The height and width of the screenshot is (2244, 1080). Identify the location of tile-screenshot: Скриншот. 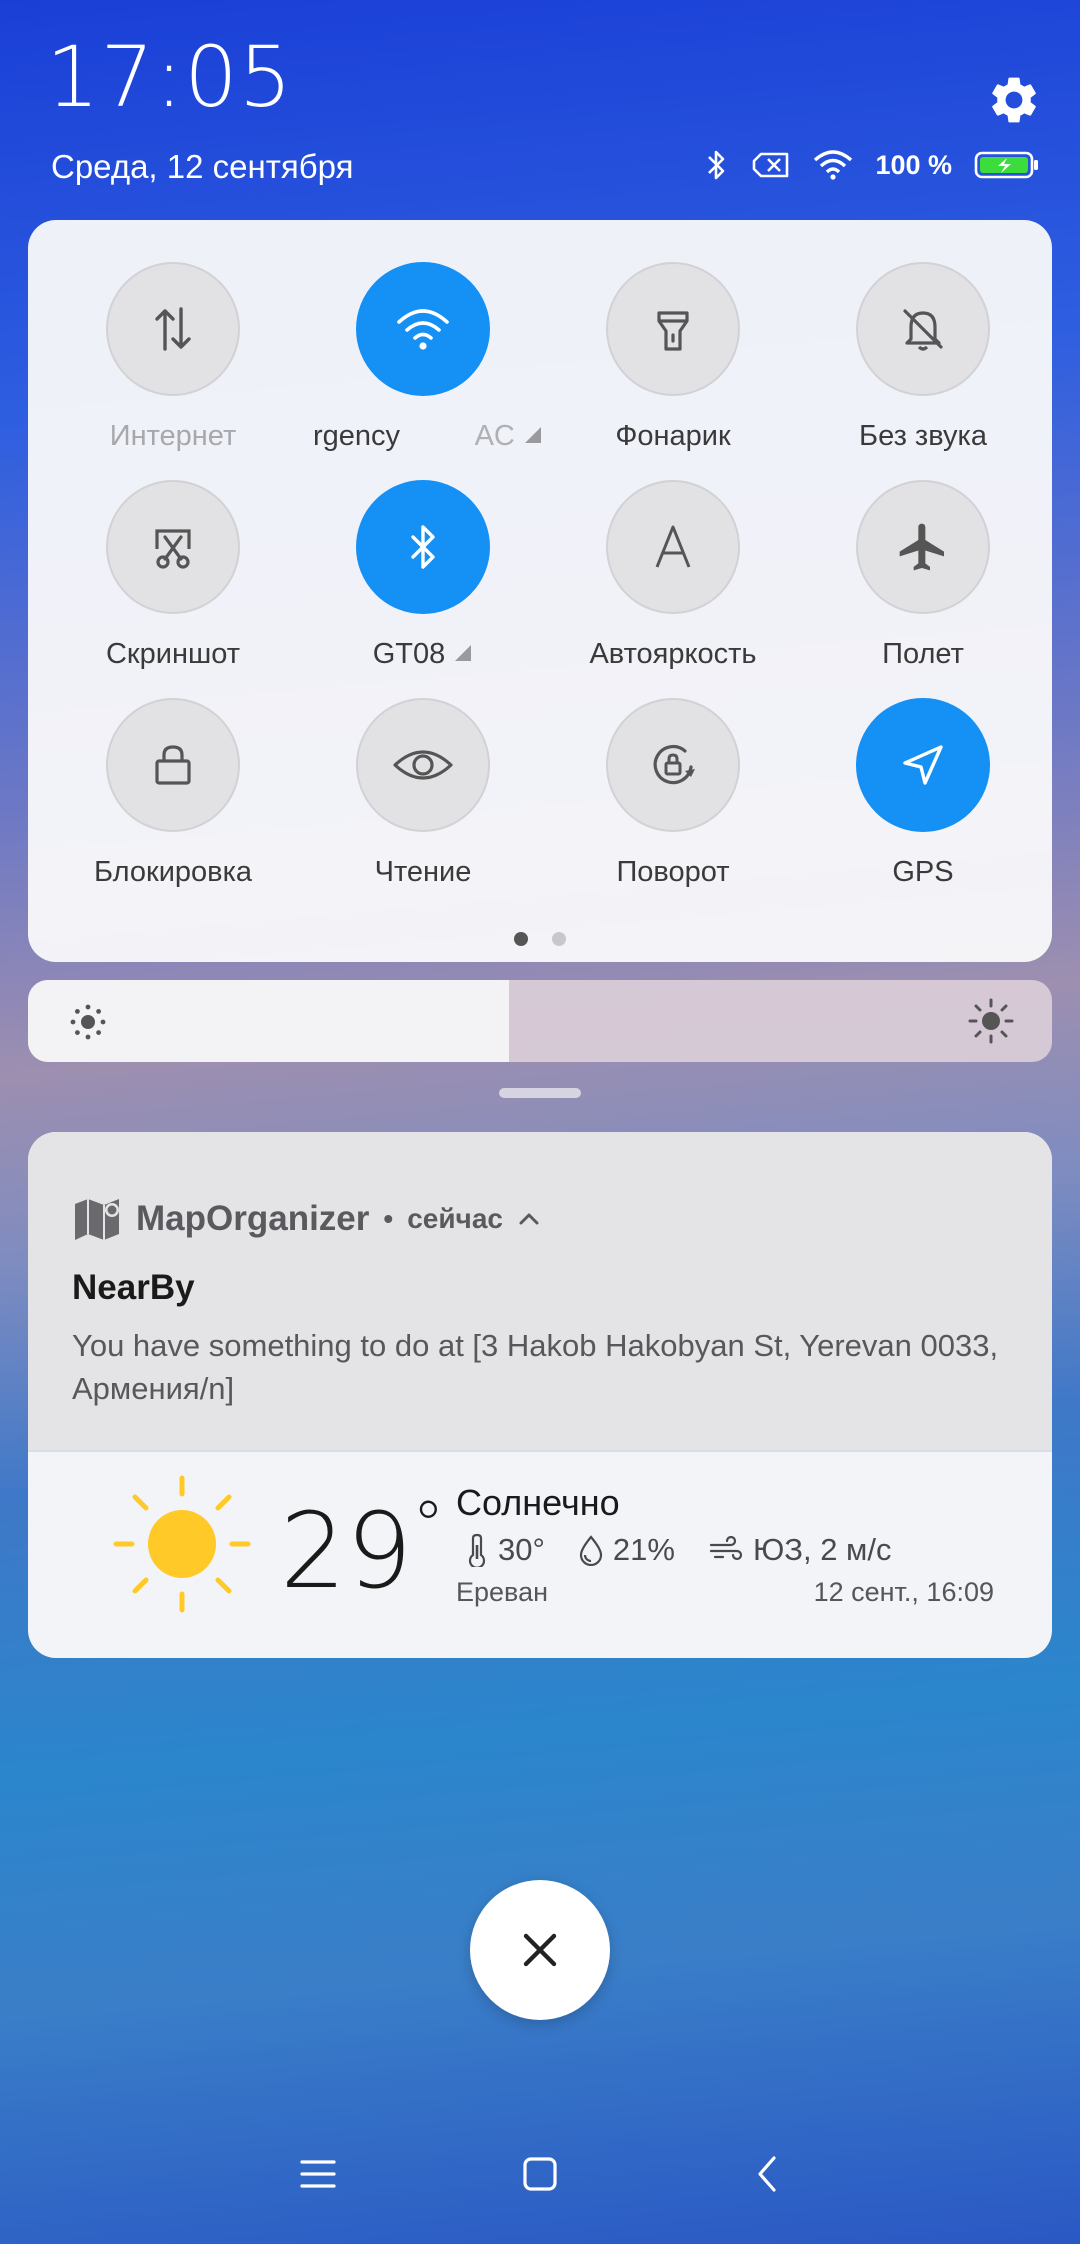
(173, 575).